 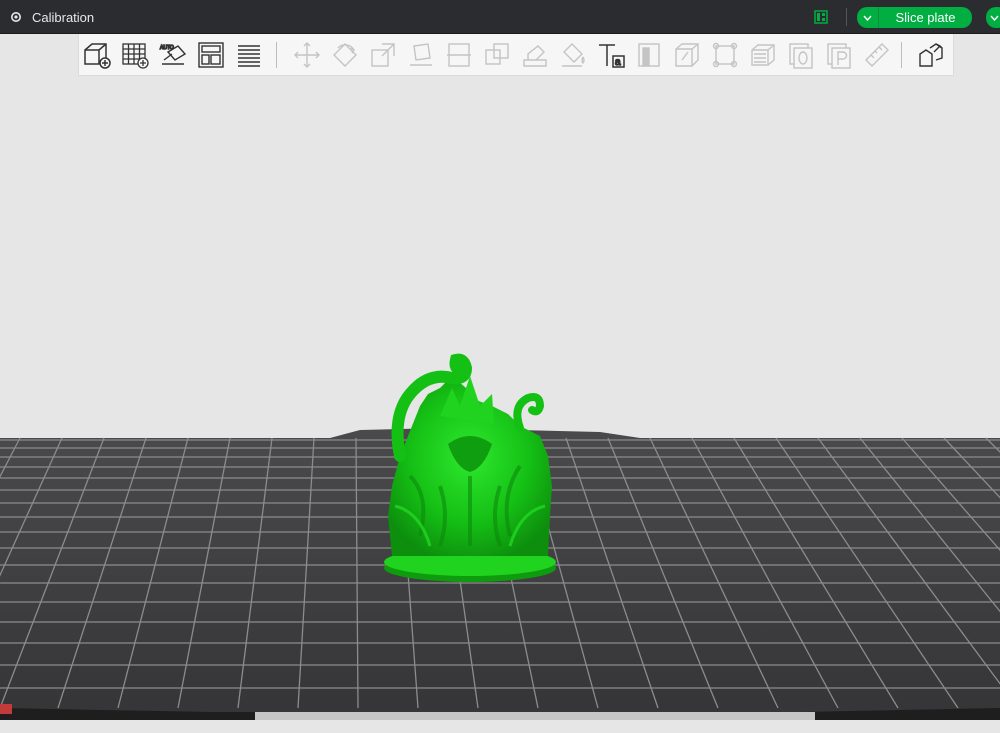 I want to click on cut-icon, so click(x=459, y=55).